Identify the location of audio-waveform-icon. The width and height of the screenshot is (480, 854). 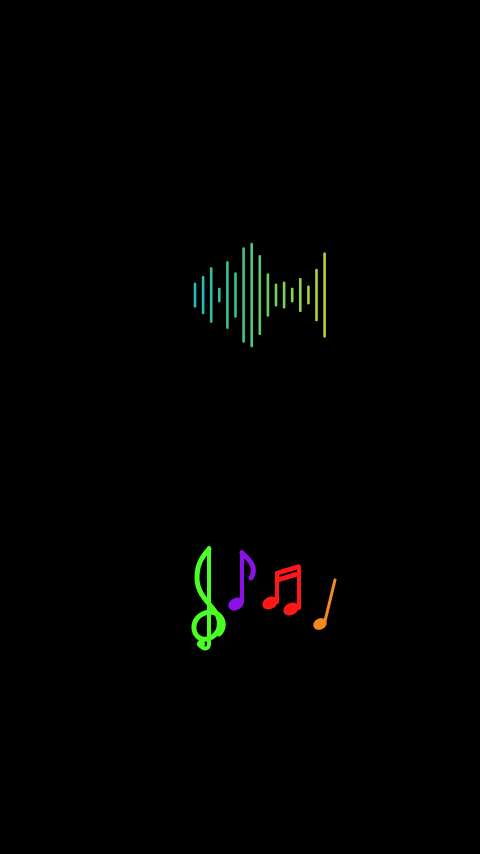
(260, 295).